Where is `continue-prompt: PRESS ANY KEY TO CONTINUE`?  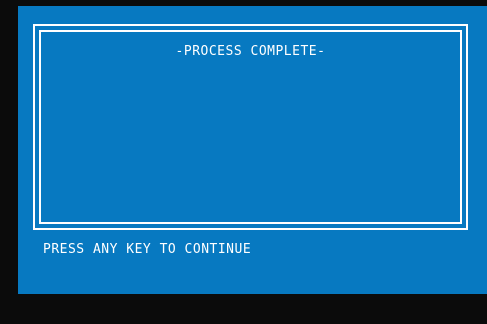
continue-prompt: PRESS ANY KEY TO CONTINUE is located at coordinates (147, 249).